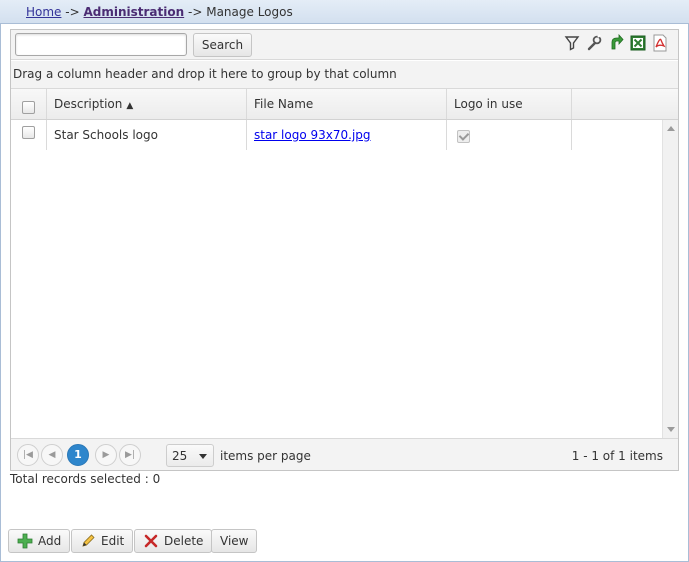 The width and height of the screenshot is (689, 562). Describe the element at coordinates (617, 104) in the screenshot. I see `column-header-empty` at that location.